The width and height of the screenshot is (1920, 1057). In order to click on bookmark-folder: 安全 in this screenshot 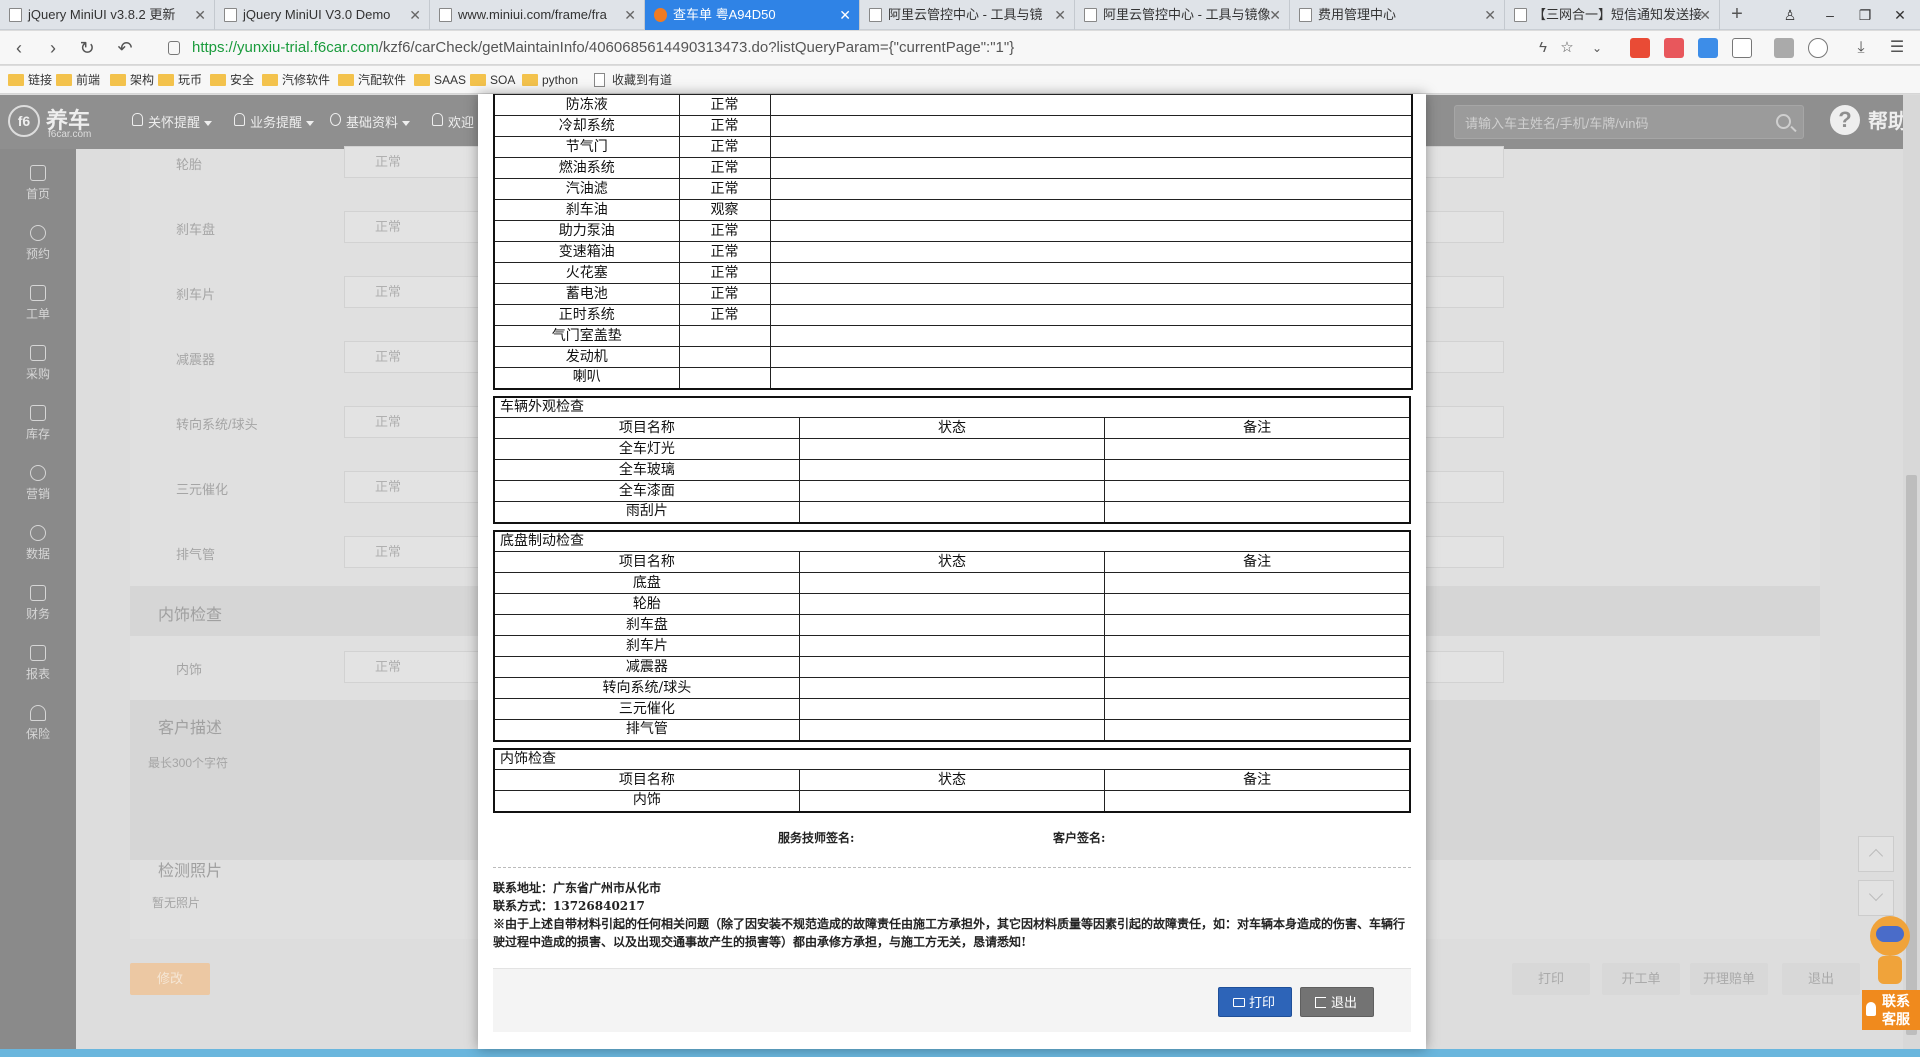, I will do `click(232, 80)`.